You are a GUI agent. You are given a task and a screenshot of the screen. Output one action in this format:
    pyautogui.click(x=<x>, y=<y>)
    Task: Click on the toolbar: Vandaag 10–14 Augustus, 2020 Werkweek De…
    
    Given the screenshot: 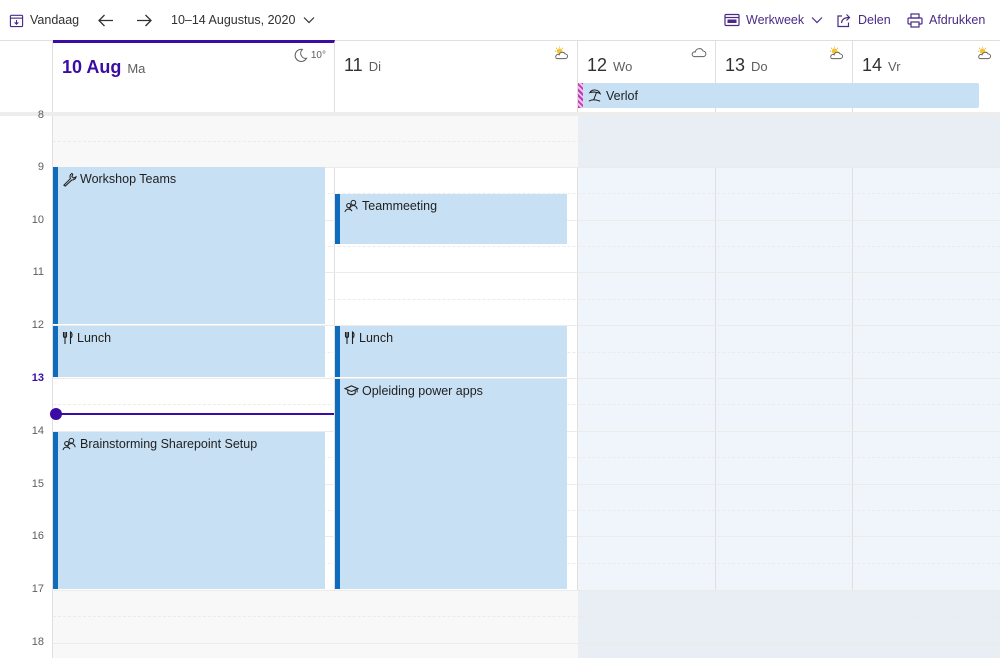 What is the action you would take?
    pyautogui.click(x=500, y=20)
    